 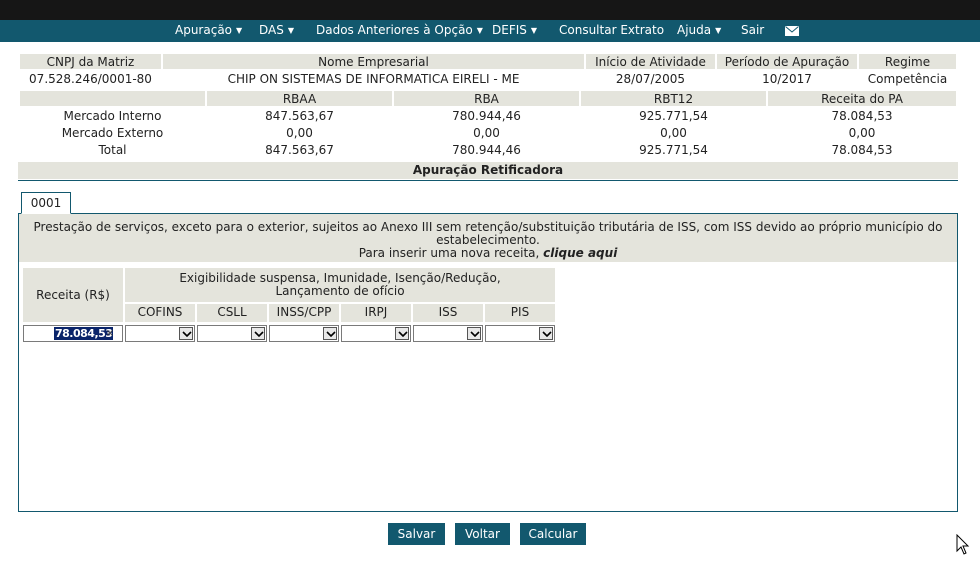 What do you see at coordinates (787, 61) in the screenshot?
I see `header-periodo-apuracao: Período de Apuração` at bounding box center [787, 61].